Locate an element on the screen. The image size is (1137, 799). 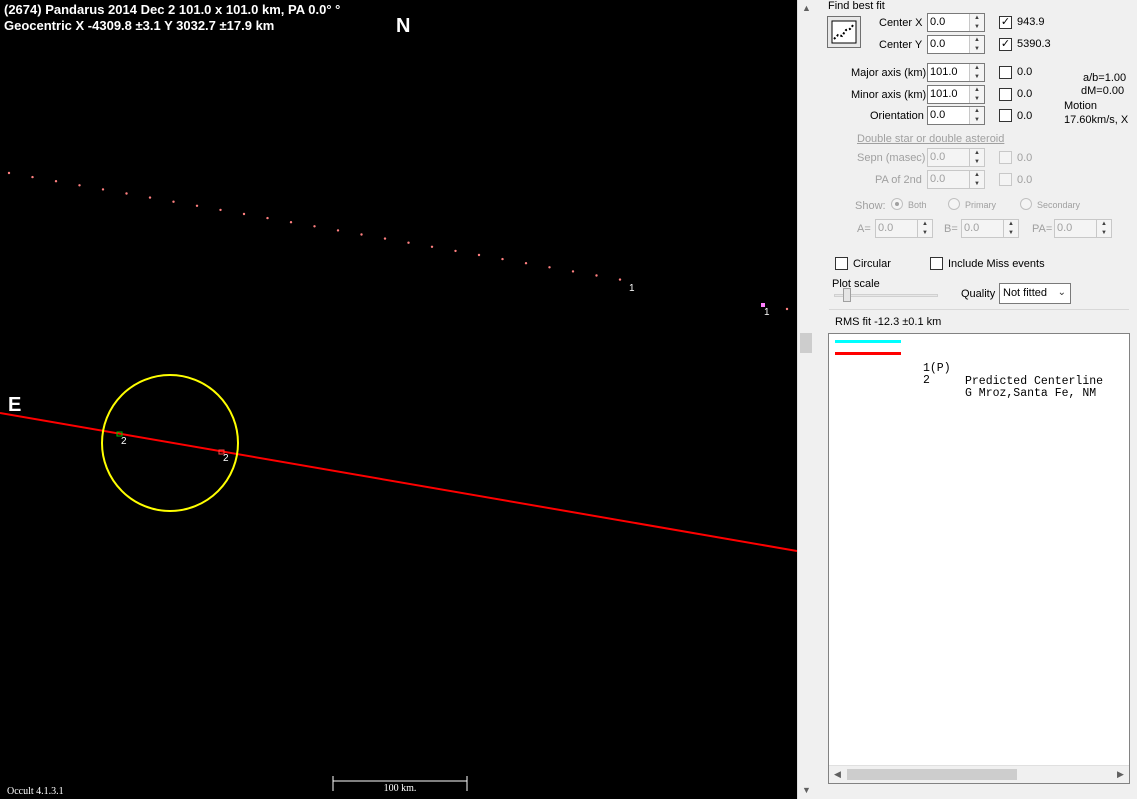
scroll-thumb is located at coordinates (806, 343).